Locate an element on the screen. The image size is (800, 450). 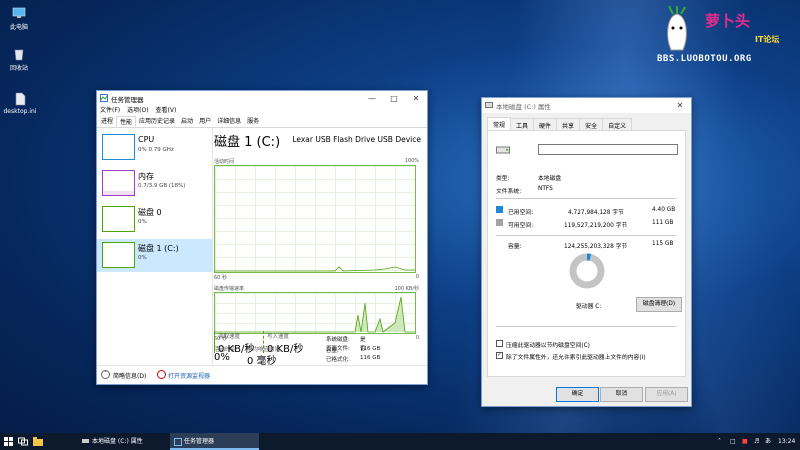
resource-value: 0% 0.79 GHz is located at coordinates (156, 150).